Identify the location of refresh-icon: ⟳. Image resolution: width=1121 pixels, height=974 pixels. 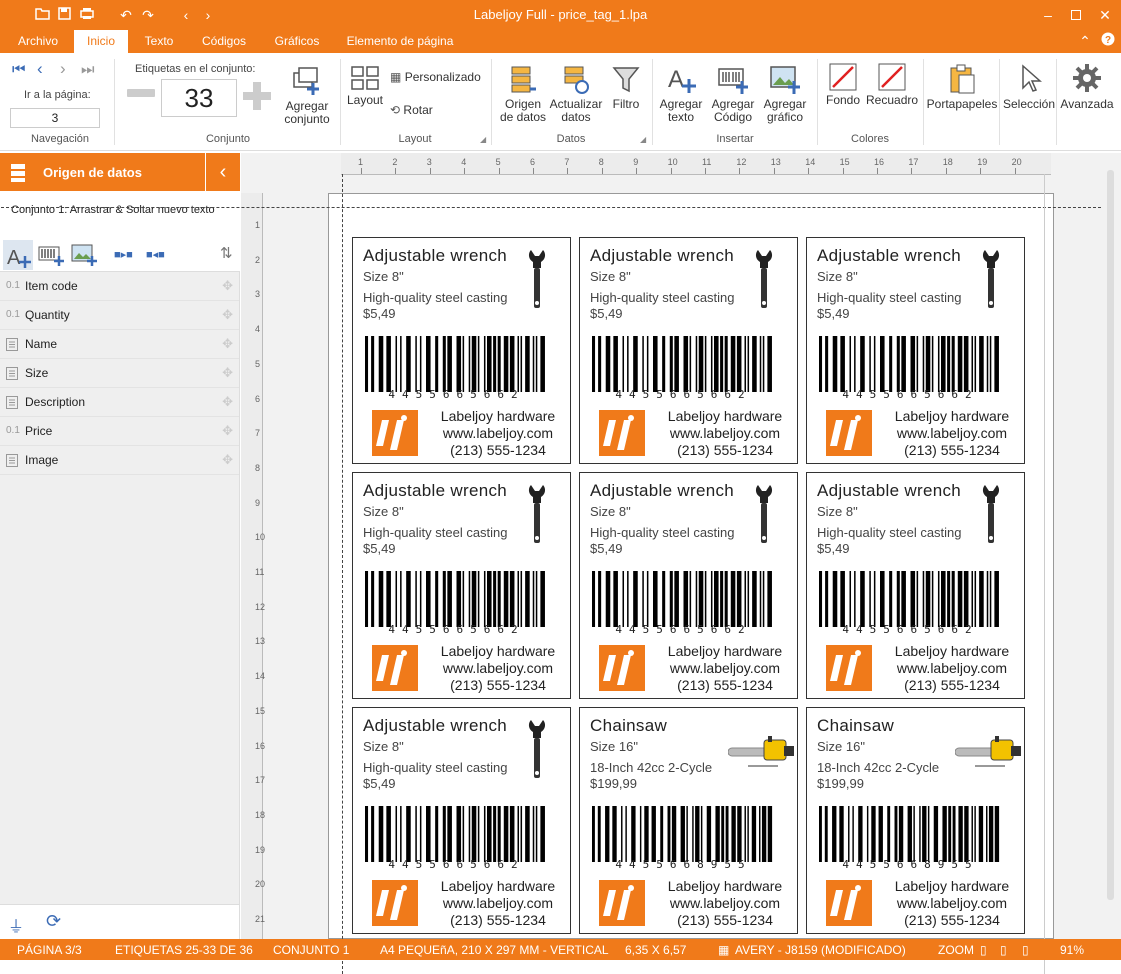
(53, 921).